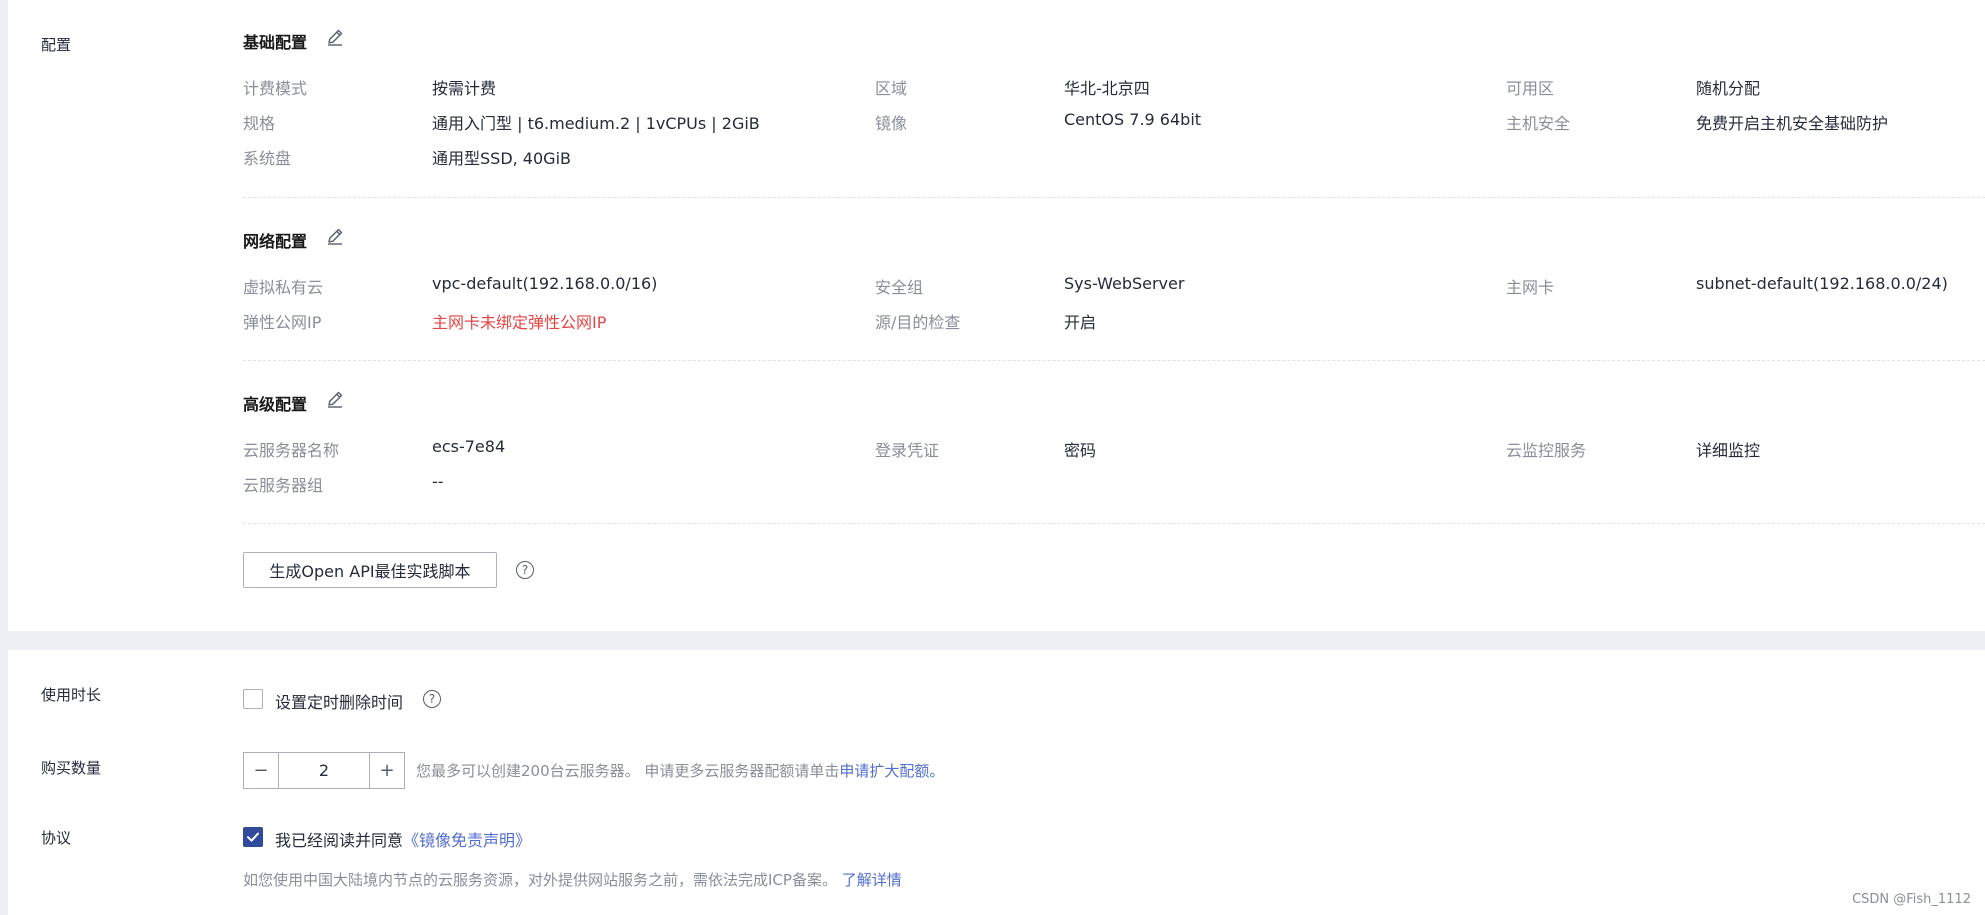 The width and height of the screenshot is (1985, 915). I want to click on flavor-label: 规格, so click(259, 123).